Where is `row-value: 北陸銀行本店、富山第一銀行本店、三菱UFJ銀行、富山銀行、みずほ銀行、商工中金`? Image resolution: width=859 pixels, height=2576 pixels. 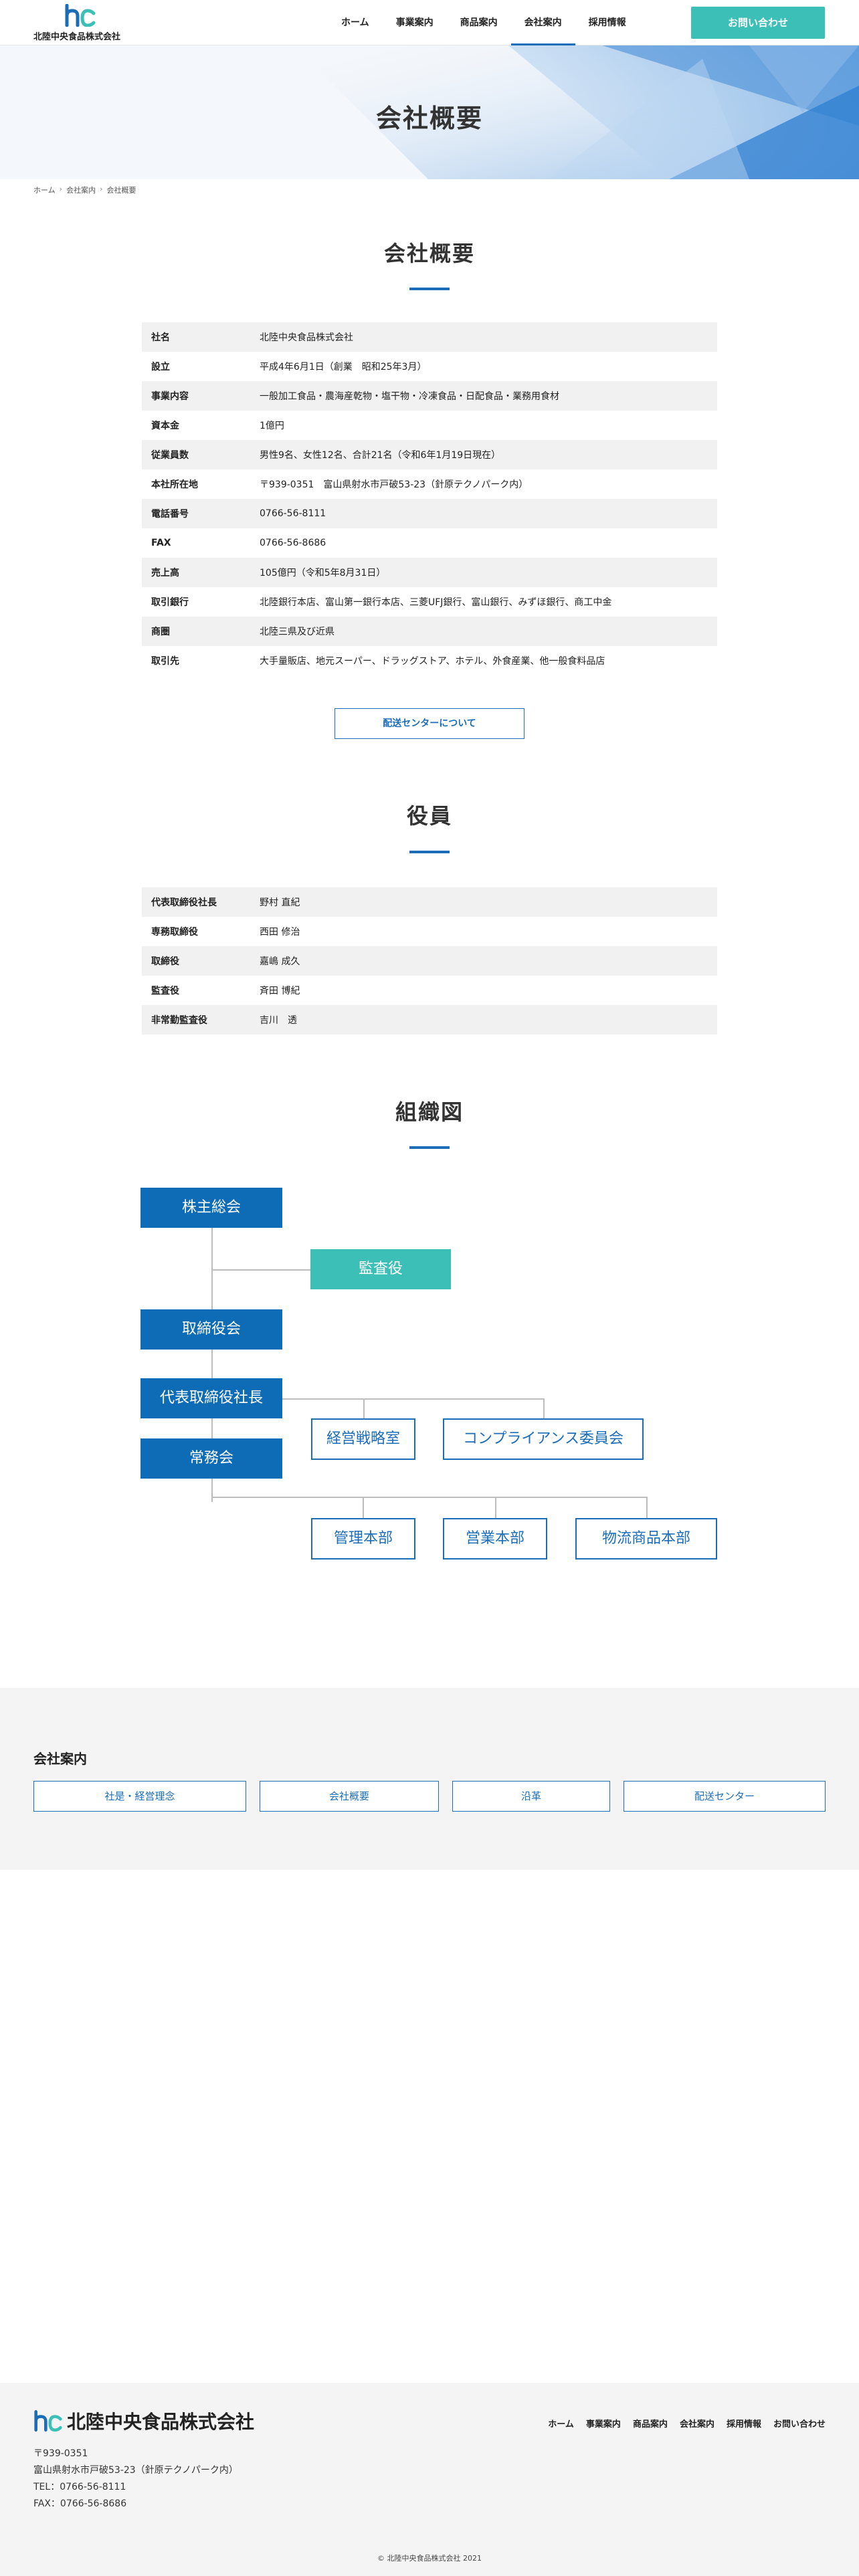 row-value: 北陸銀行本店、富山第一銀行本店、三菱UFJ銀行、富山銀行、みずほ銀行、商工中金 is located at coordinates (436, 602).